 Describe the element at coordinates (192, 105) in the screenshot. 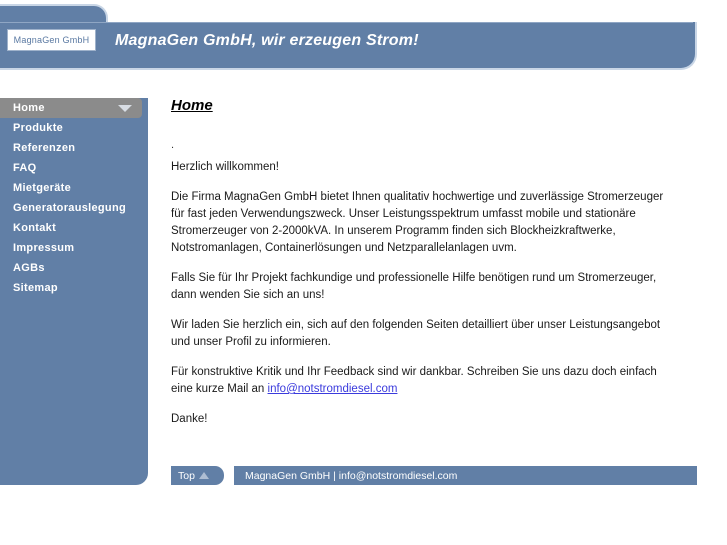

I see `page-title: Home` at that location.